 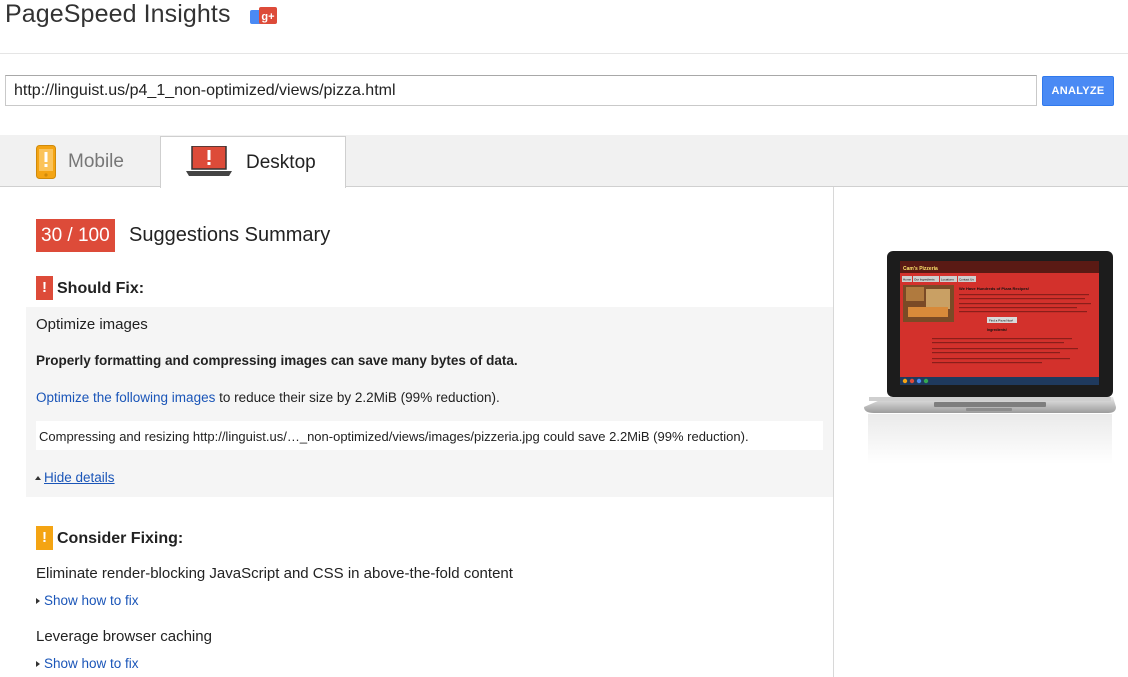 I want to click on preview-nav-0: Home, so click(x=907, y=280).